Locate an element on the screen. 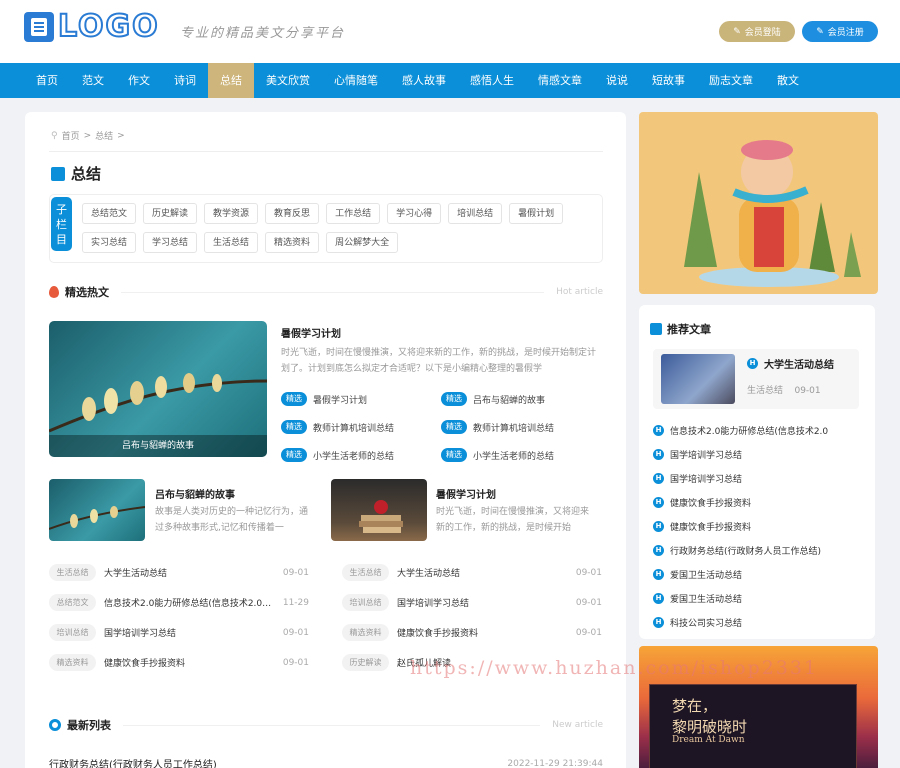 The width and height of the screenshot is (900, 768). nav-item-shici: 诗词 is located at coordinates (185, 80).